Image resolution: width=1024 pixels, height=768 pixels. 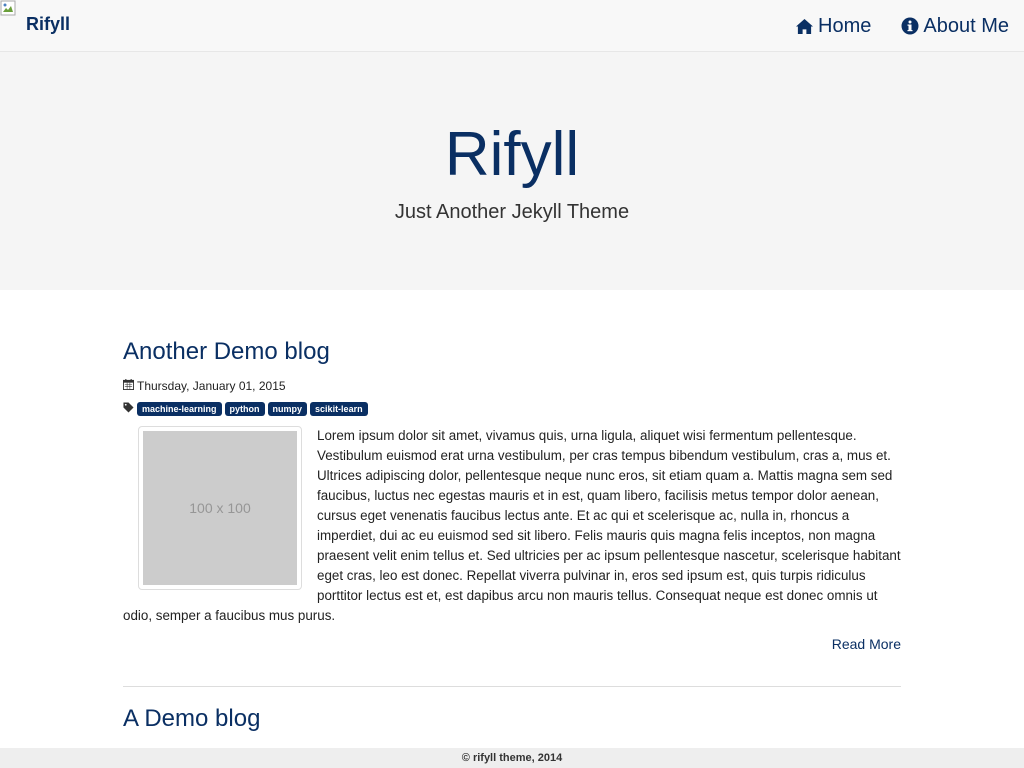 What do you see at coordinates (910, 26) in the screenshot?
I see `info-circle-icon` at bounding box center [910, 26].